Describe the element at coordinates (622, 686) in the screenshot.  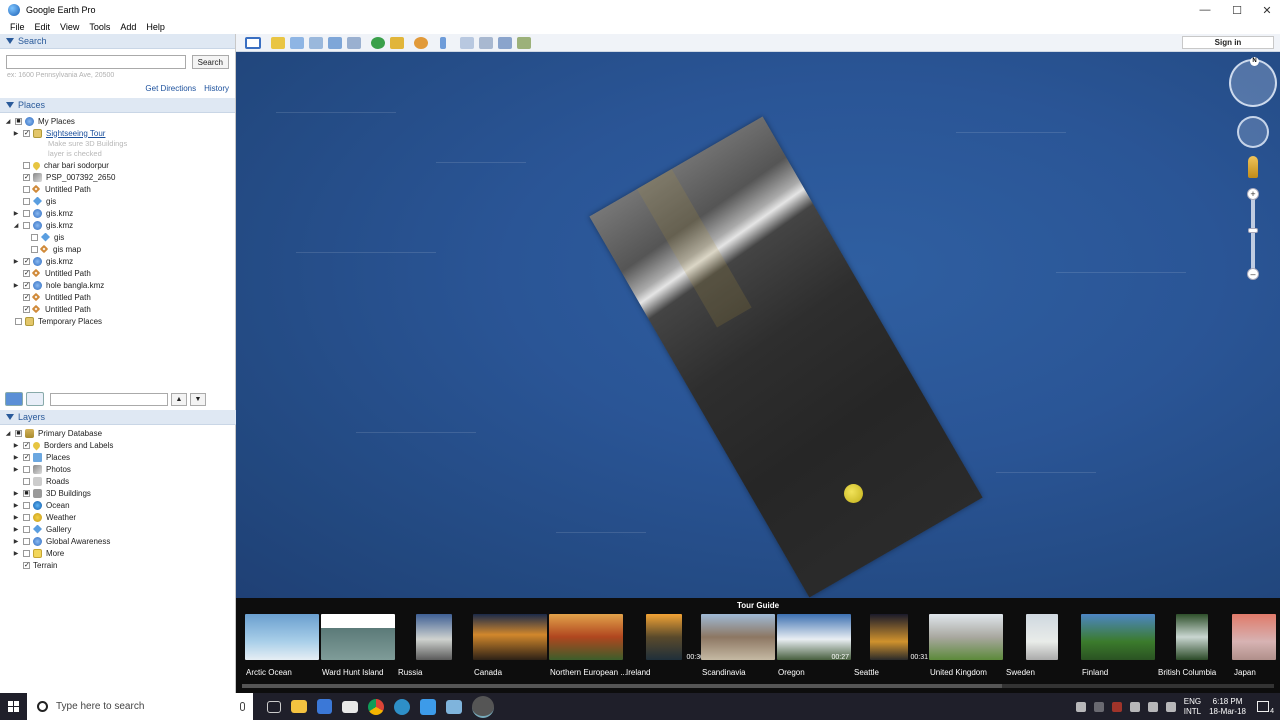
I see `tour-scrollbar-thumb` at that location.